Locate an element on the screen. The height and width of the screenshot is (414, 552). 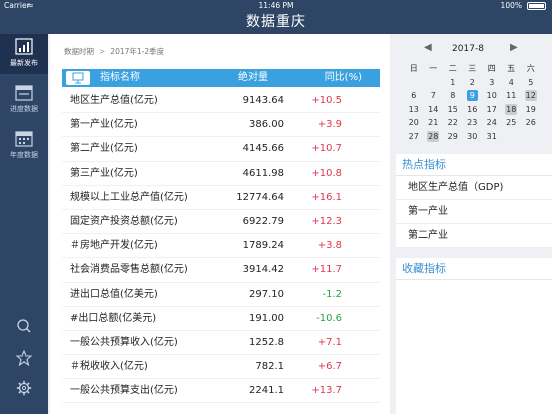
calendar-day-number: 30 is located at coordinates (472, 136).